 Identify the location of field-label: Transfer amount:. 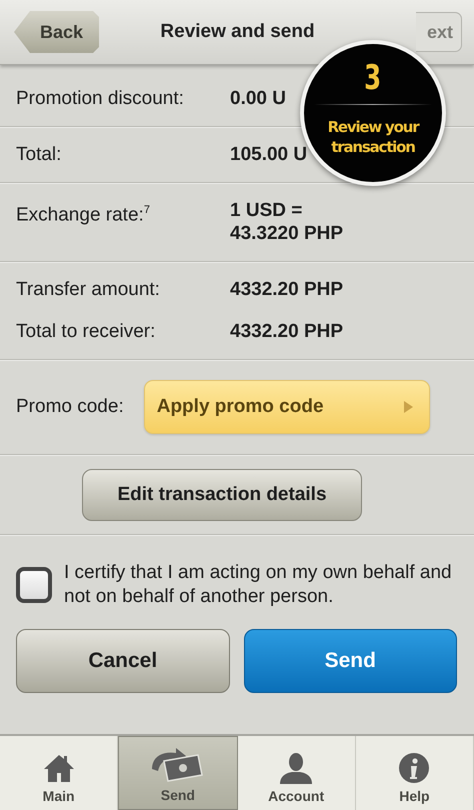
(88, 289).